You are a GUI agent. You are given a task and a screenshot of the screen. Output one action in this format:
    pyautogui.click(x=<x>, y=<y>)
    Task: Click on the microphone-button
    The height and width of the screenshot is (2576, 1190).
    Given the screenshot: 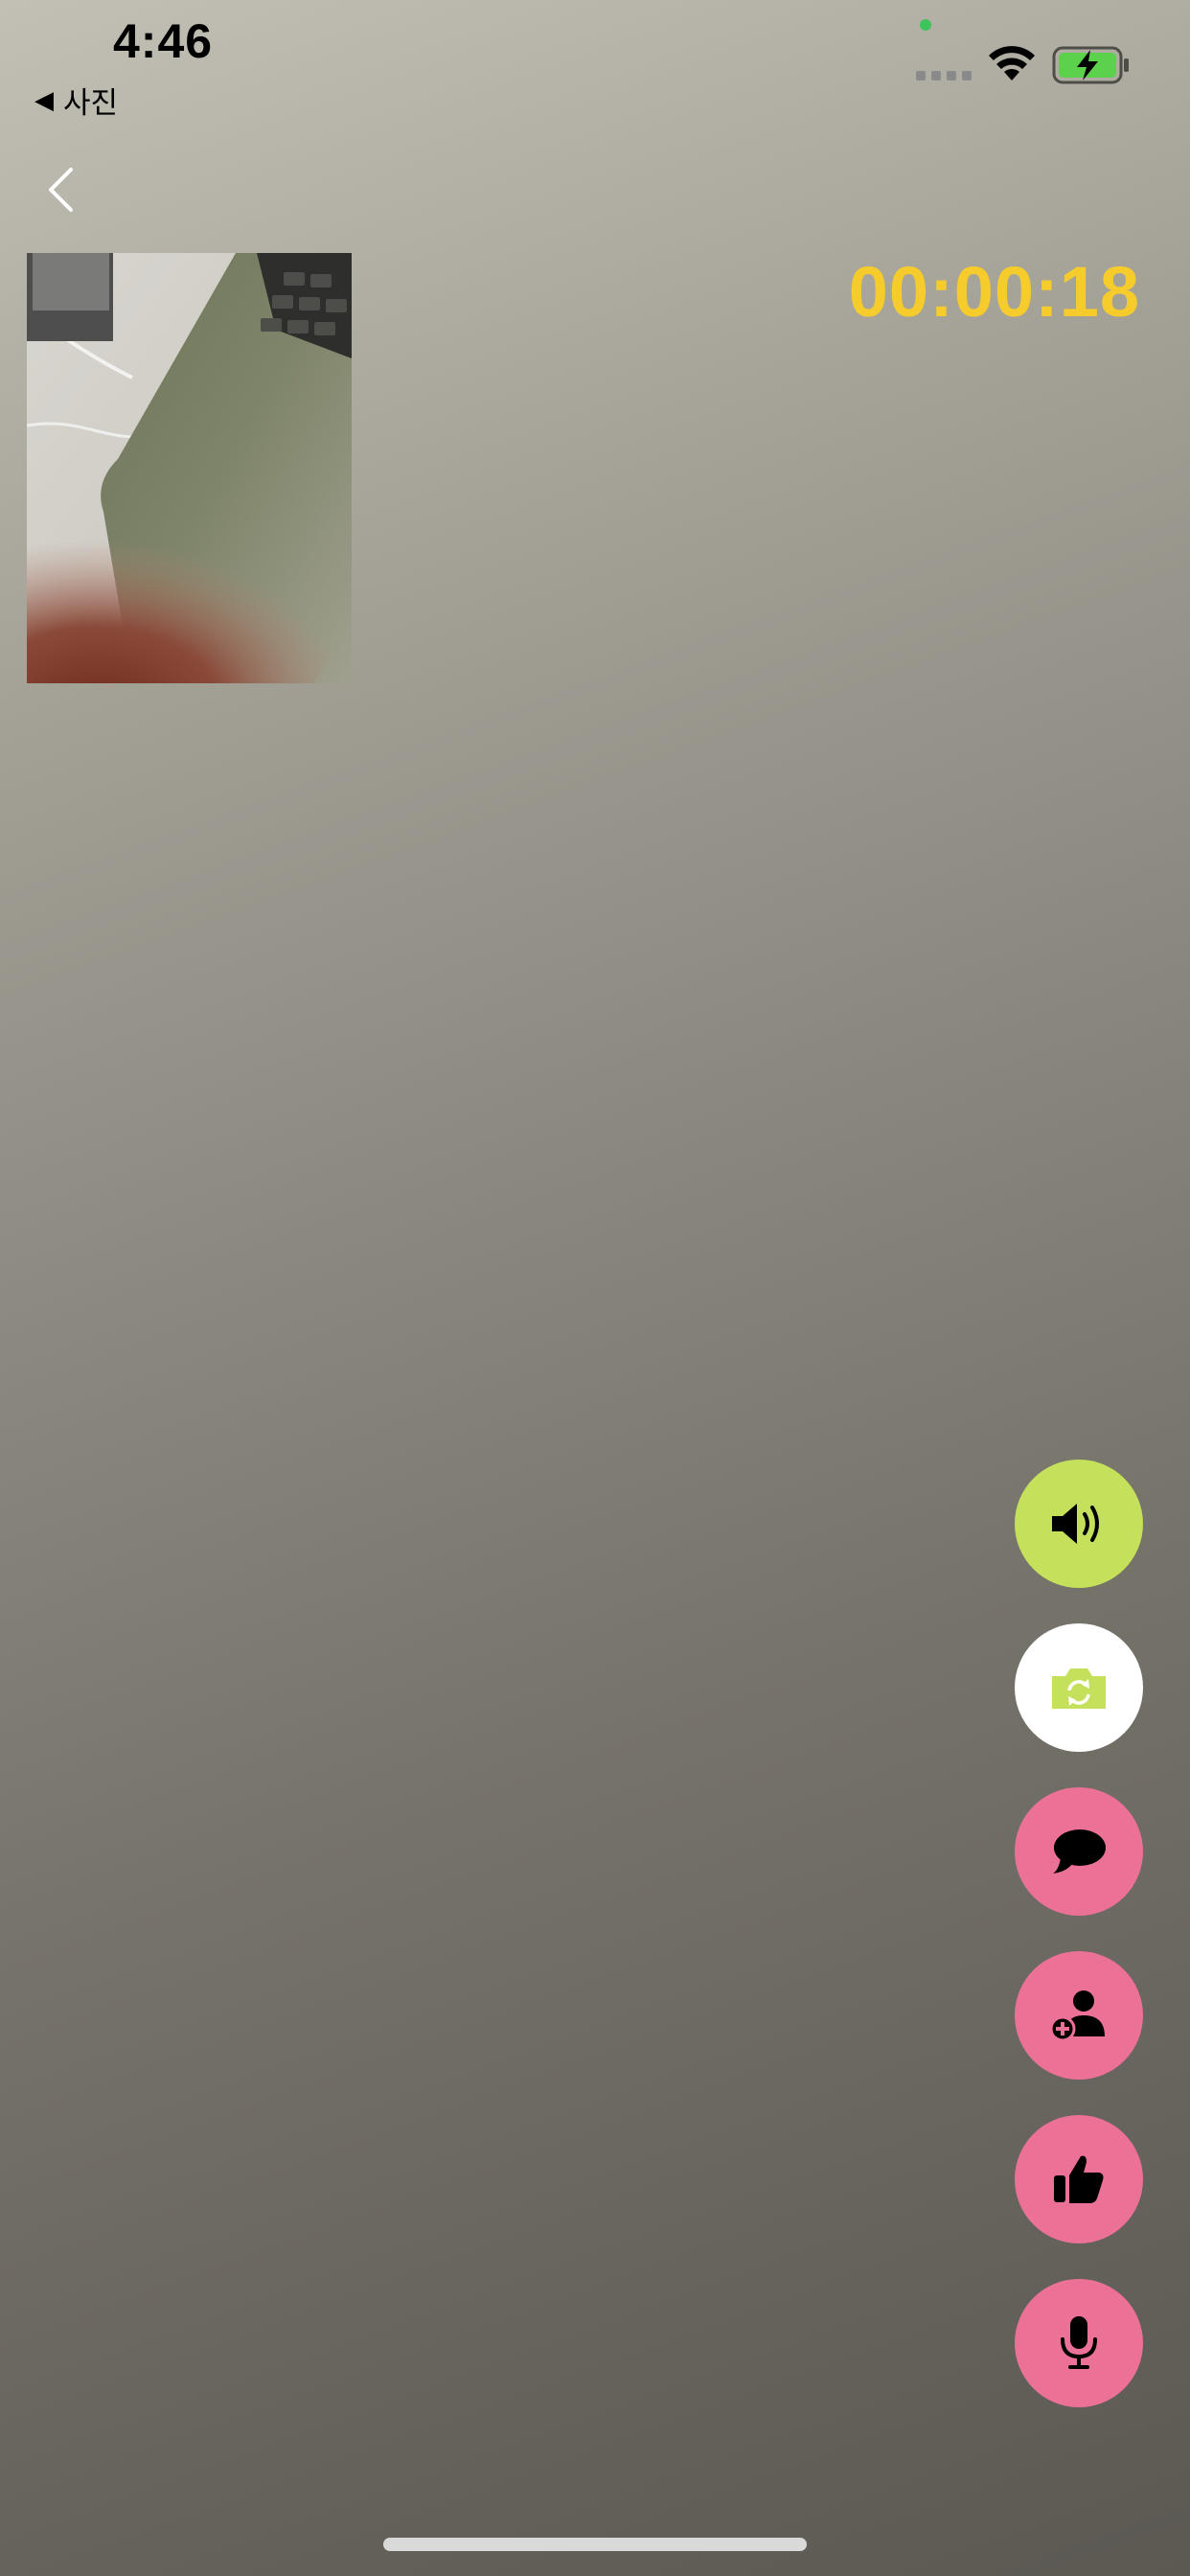 What is the action you would take?
    pyautogui.click(x=1079, y=2343)
    